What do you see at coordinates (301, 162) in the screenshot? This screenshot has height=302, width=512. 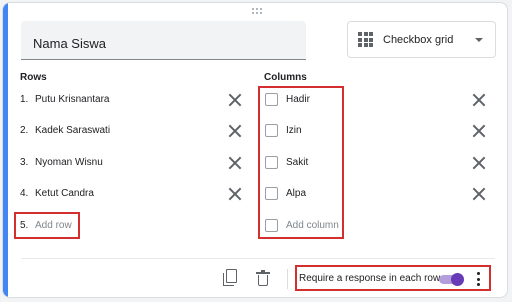 I see `columns-highlight-box` at bounding box center [301, 162].